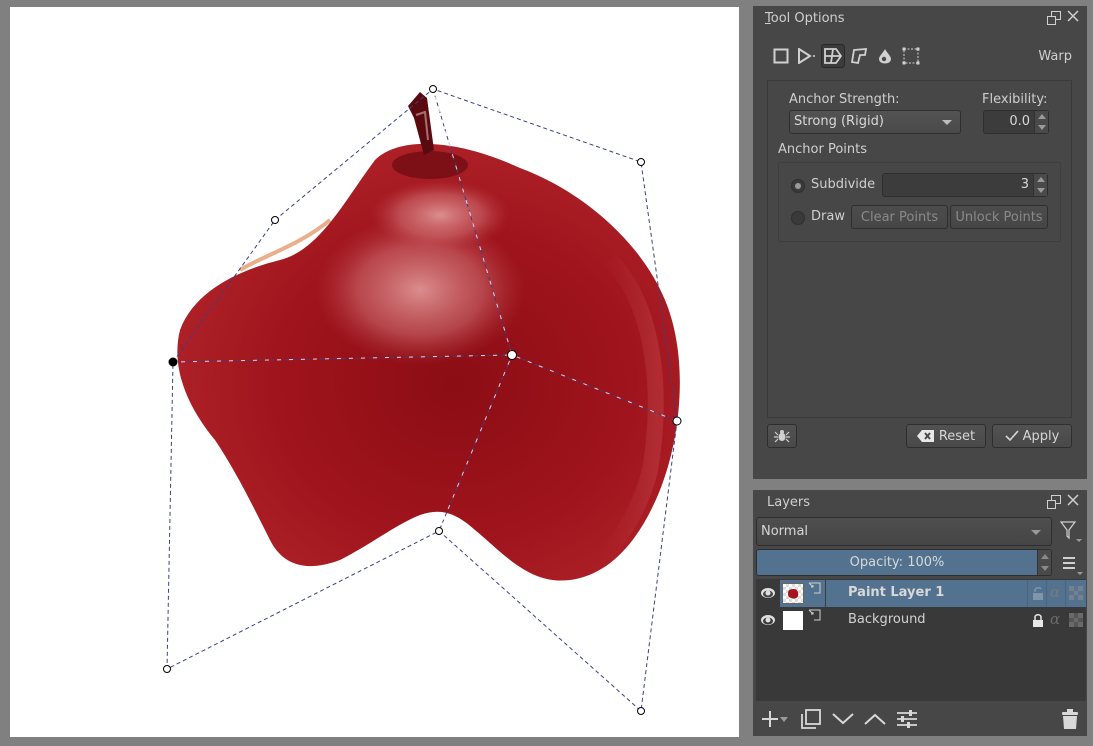 The height and width of the screenshot is (746, 1093). I want to click on layer-name: Background, so click(887, 619).